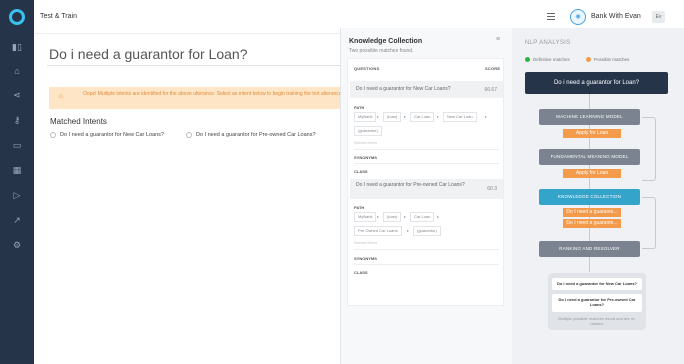  Describe the element at coordinates (592, 173) in the screenshot. I see `fm-intent-badge: Apply for Loan` at that location.